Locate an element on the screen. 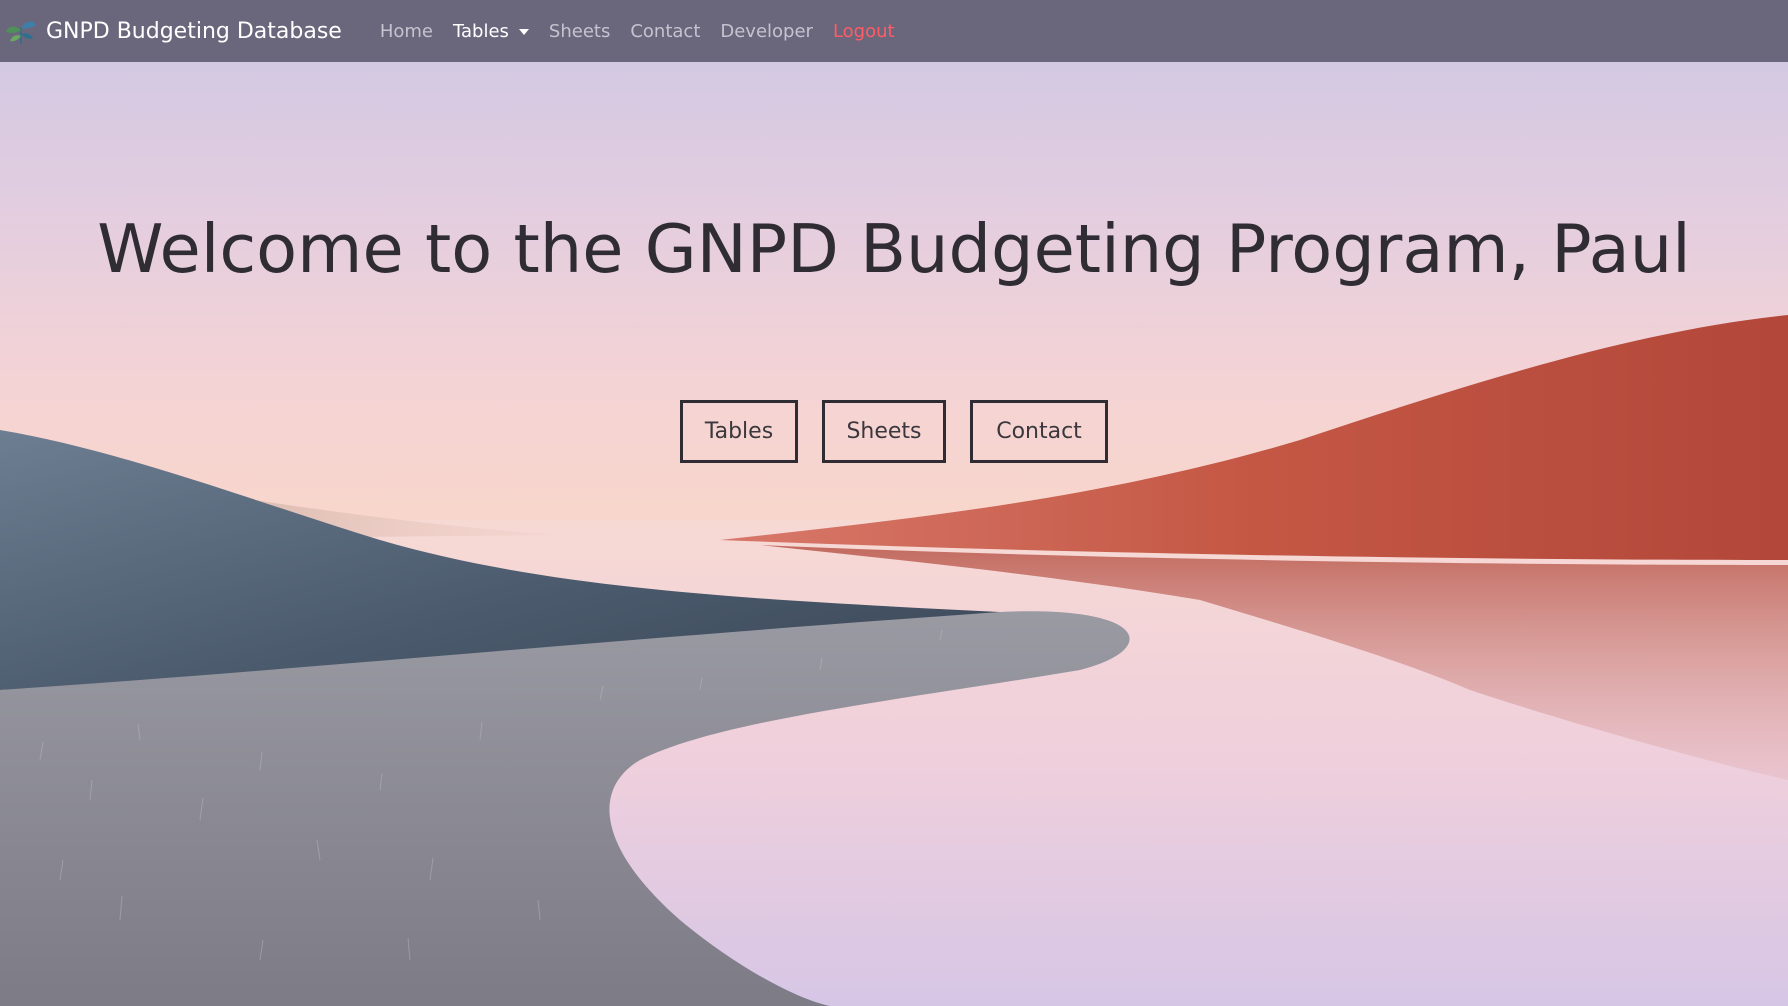 Image resolution: width=1788 pixels, height=1006 pixels. nav-tables-dropdown: Tables is located at coordinates (491, 31).